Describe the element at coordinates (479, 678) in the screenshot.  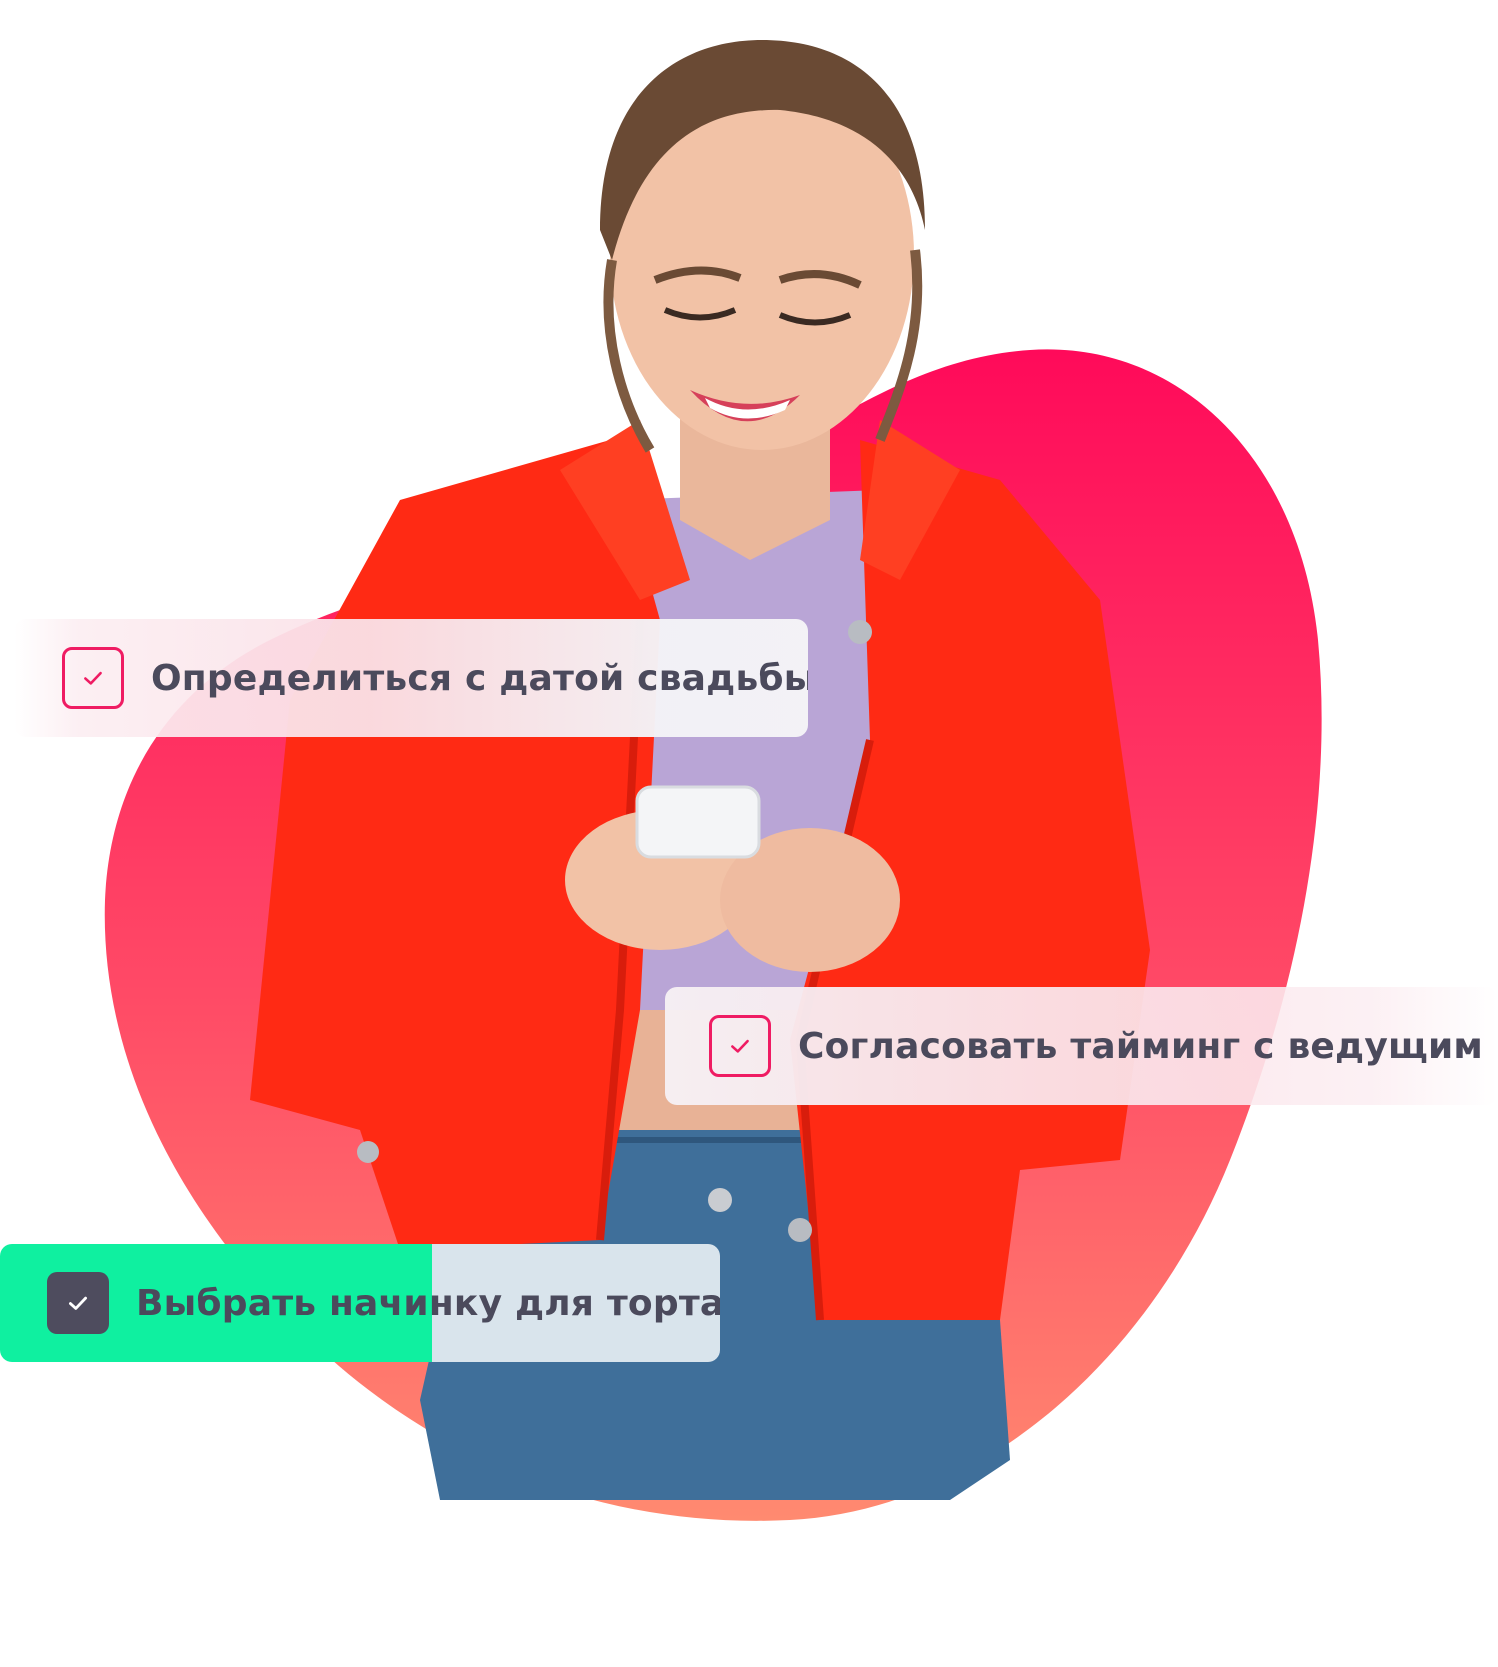
I see `task-label: Определиться с датой свадьбы` at that location.